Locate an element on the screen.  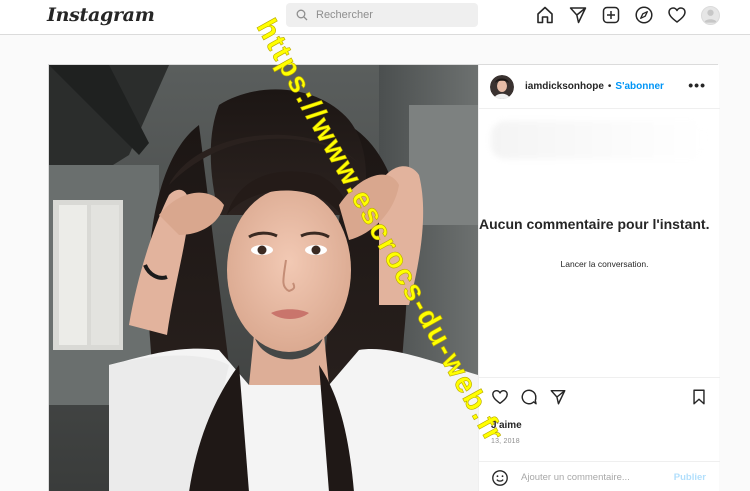
save-bookmark-icon is located at coordinates (699, 397).